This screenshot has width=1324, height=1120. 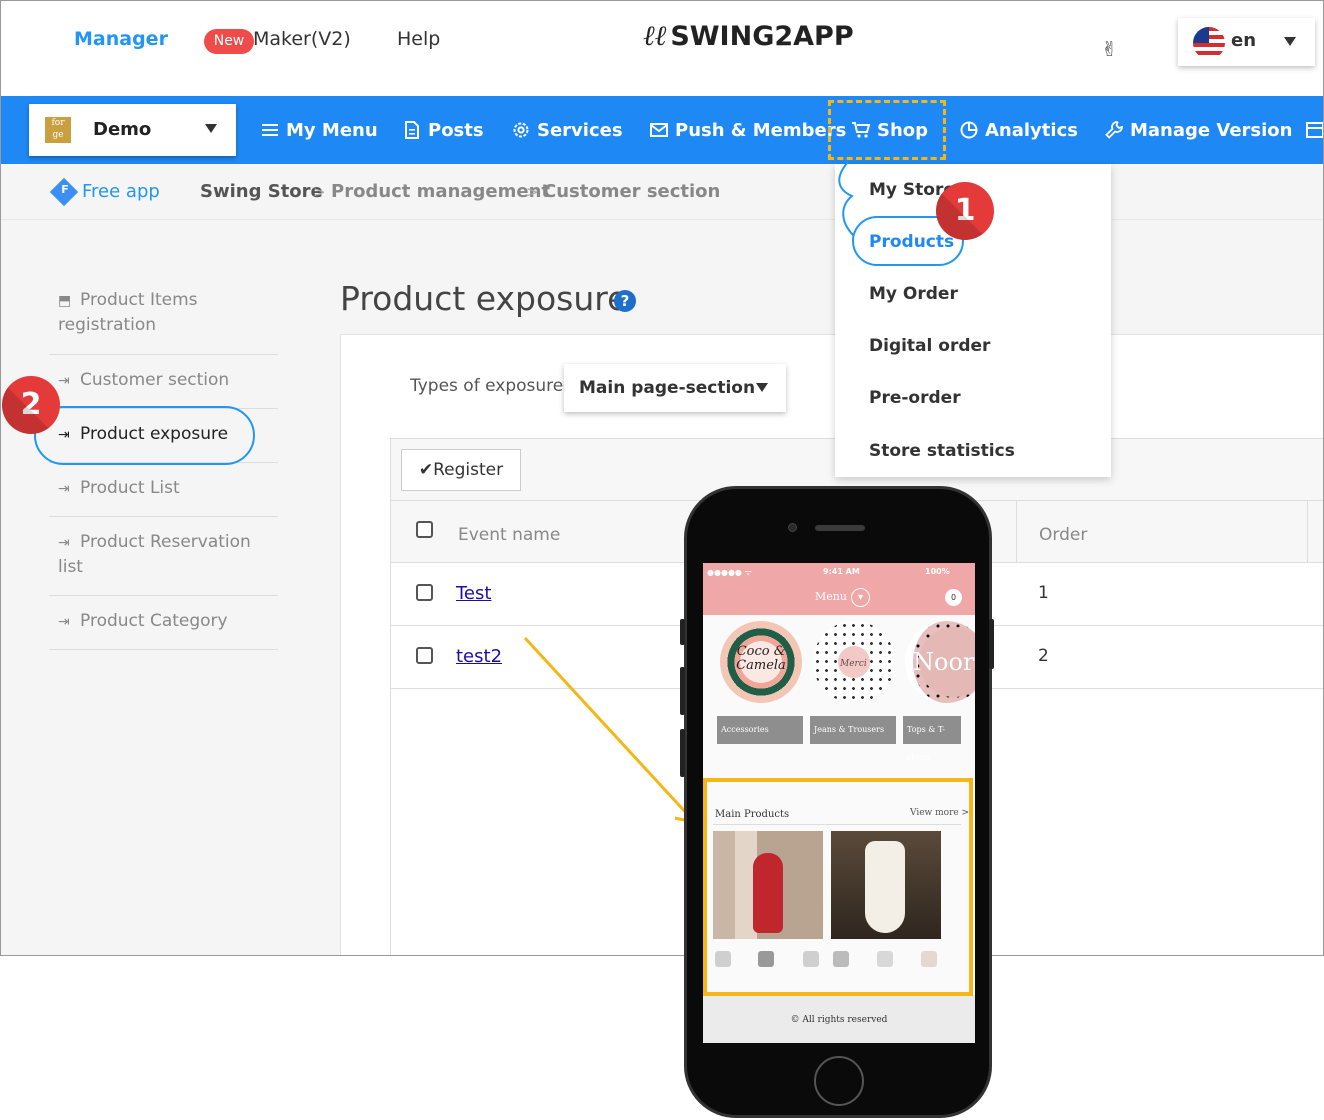 I want to click on gear-icon, so click(x=521, y=130).